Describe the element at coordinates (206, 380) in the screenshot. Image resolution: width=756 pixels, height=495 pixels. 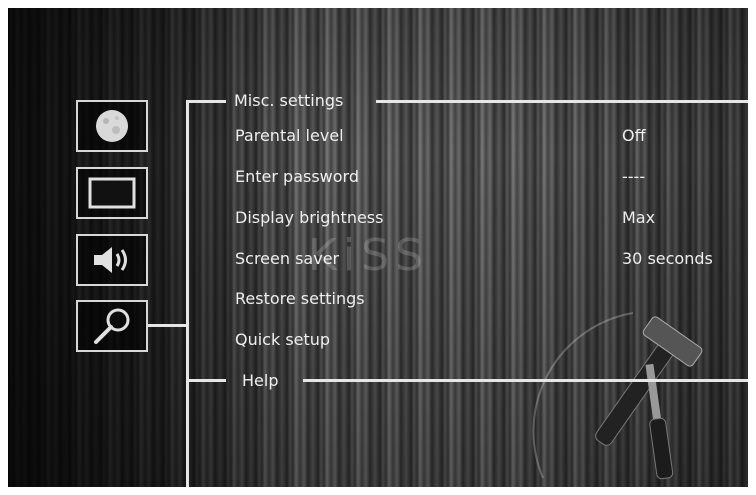
I see `tree-branch-help` at that location.